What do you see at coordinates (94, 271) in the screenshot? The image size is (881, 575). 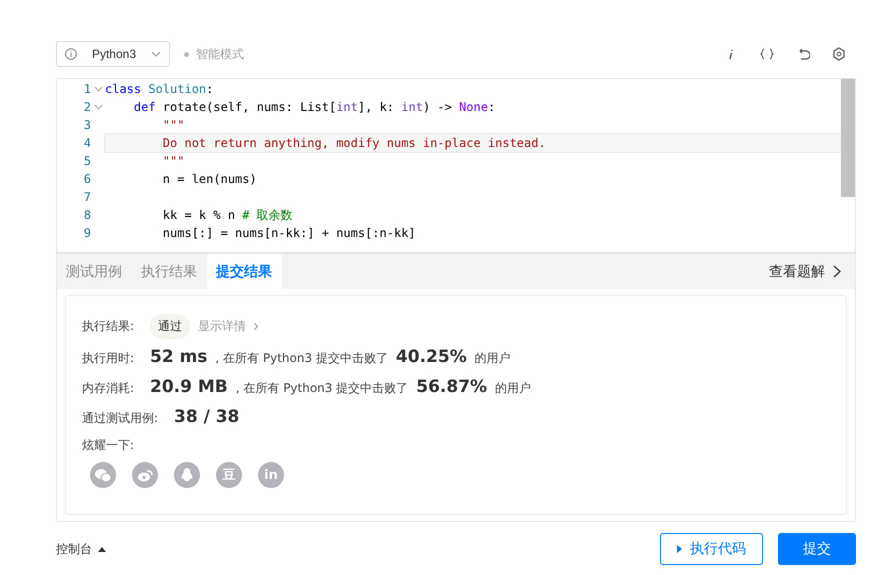 I see `panel-tab: 测试用例` at bounding box center [94, 271].